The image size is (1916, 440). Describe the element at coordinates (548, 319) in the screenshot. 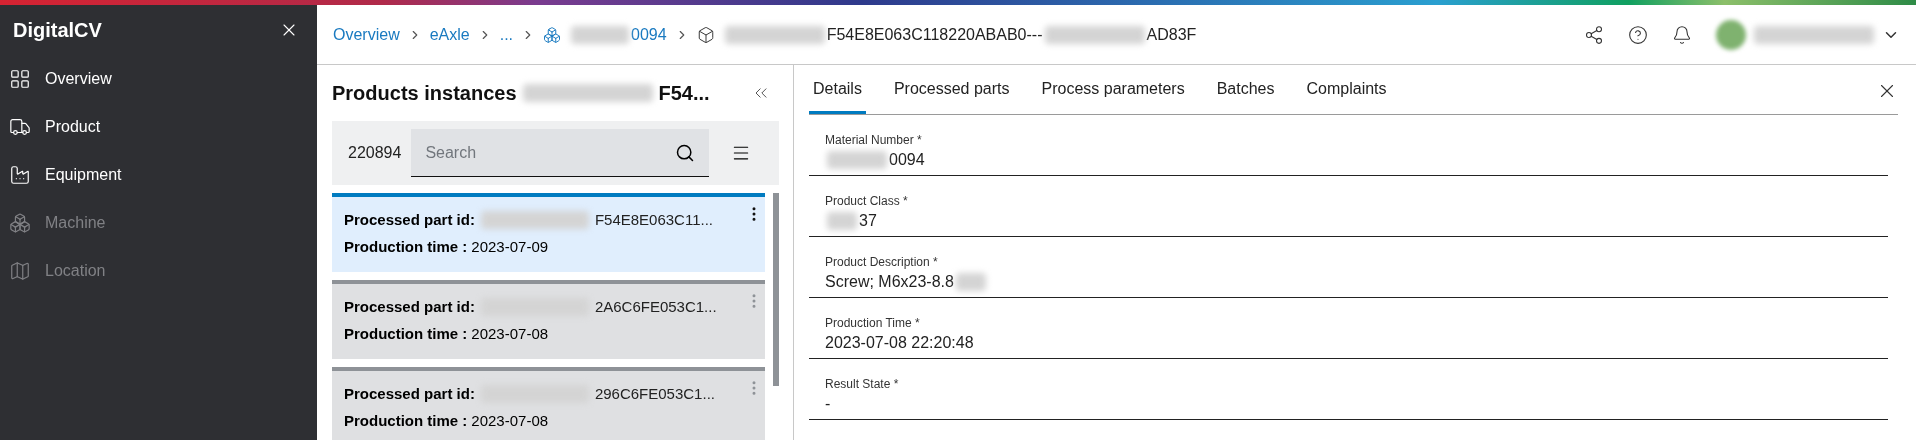

I see `product-card: Processed part id: 2A6C6FE053C1... Production time : 2023-07-08` at that location.